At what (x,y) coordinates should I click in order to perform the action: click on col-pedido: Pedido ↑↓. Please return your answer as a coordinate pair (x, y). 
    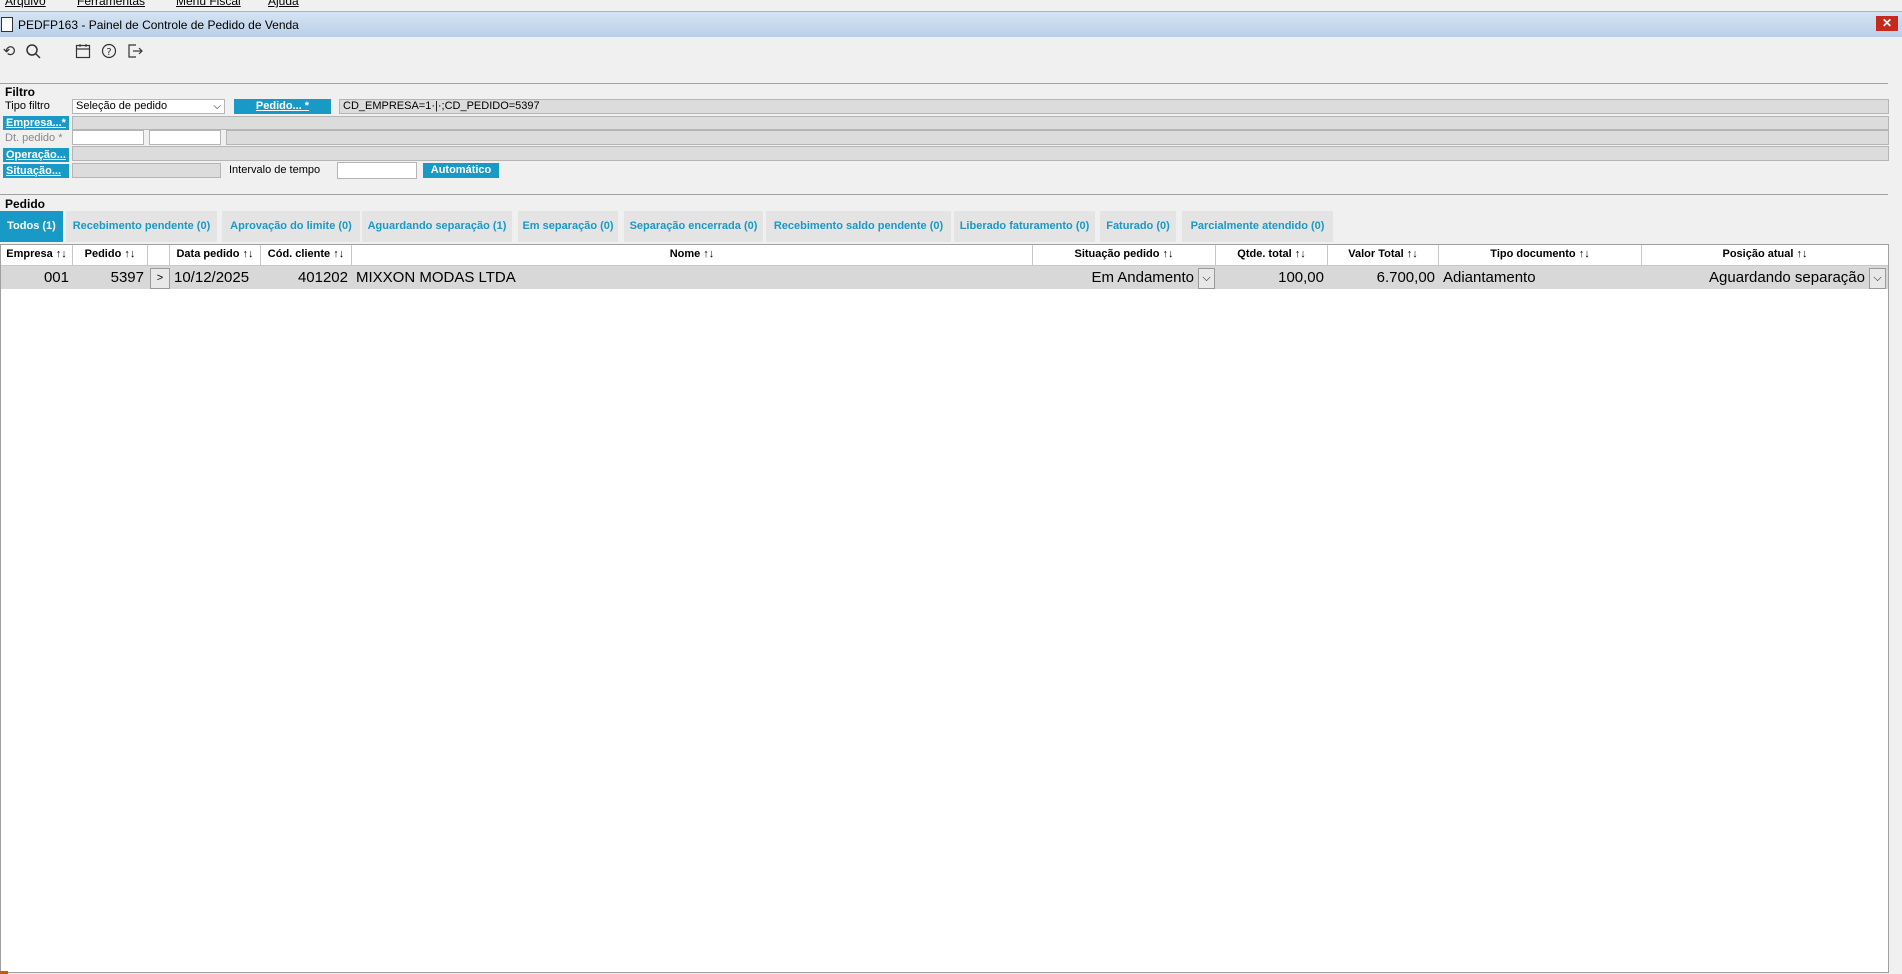
    Looking at the image, I should click on (110, 255).